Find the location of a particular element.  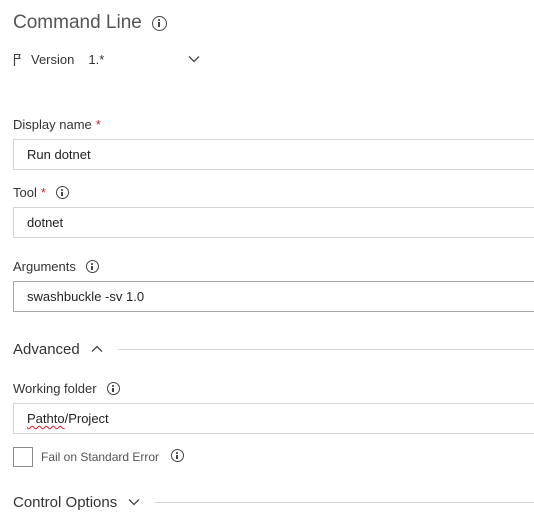

tool-field: dotnet is located at coordinates (273, 222).